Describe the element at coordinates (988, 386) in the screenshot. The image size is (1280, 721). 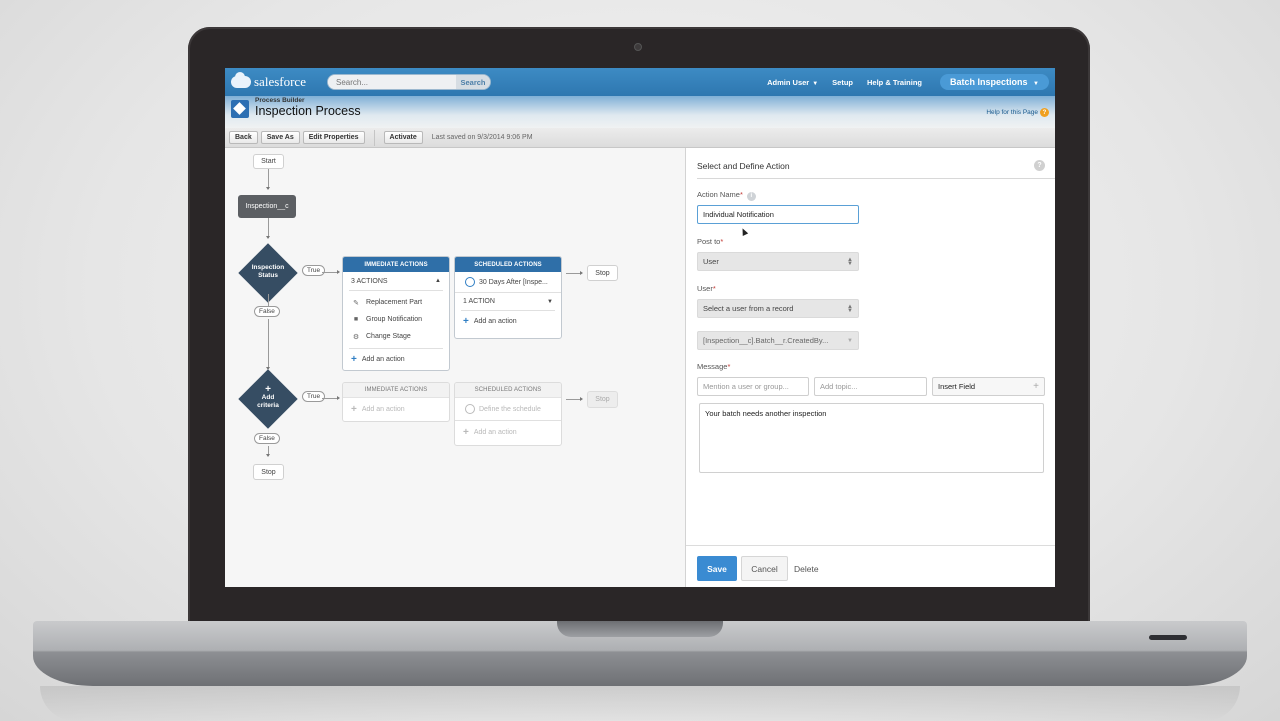
I see `insert-field-button: Insert Field +` at that location.